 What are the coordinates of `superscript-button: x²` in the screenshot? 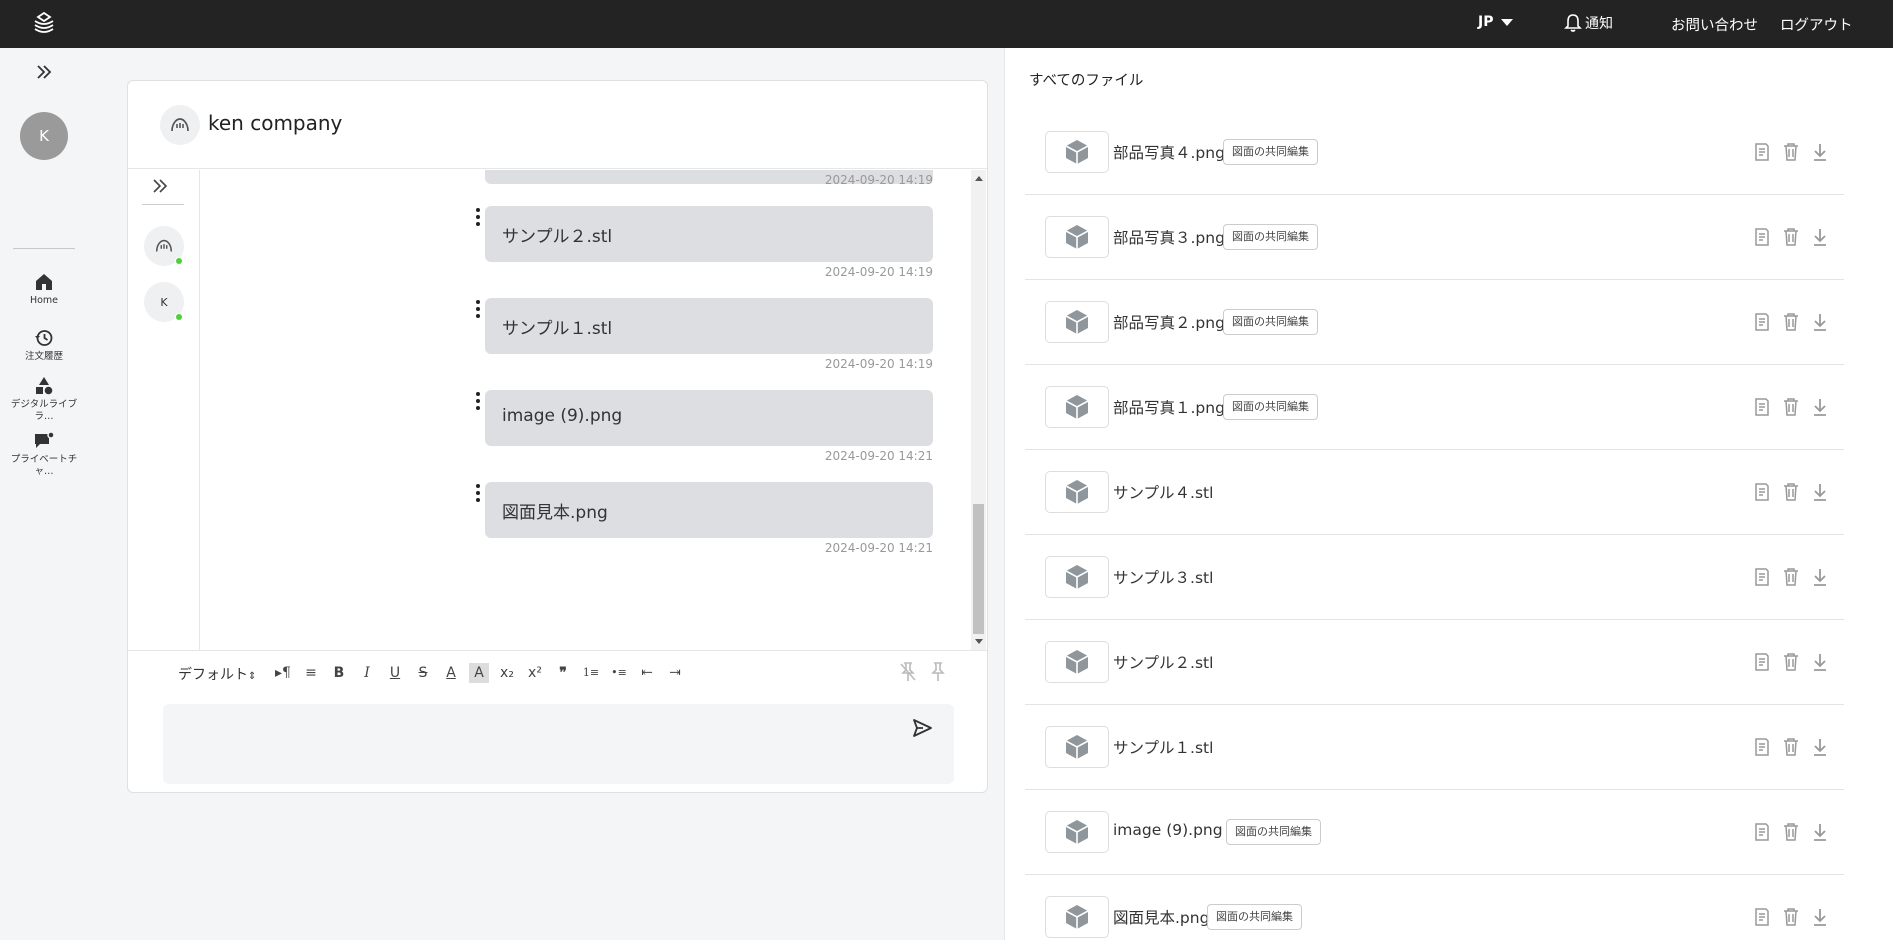 It's located at (535, 673).